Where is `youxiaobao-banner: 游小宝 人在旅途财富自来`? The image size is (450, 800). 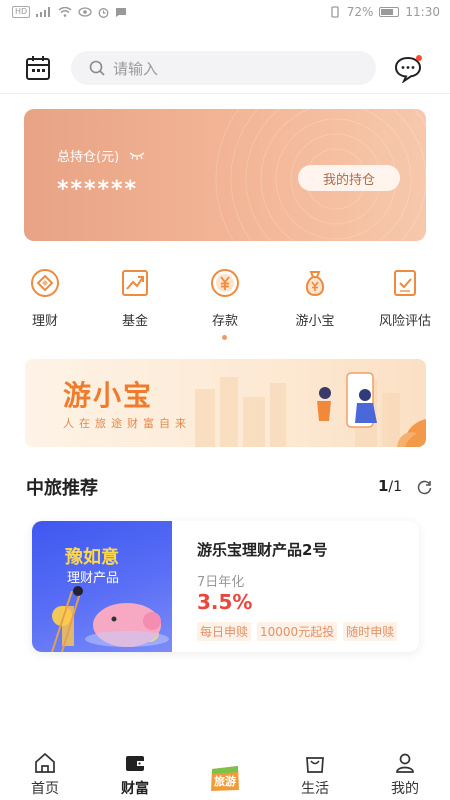 youxiaobao-banner: 游小宝 人在旅途财富自来 is located at coordinates (225, 403).